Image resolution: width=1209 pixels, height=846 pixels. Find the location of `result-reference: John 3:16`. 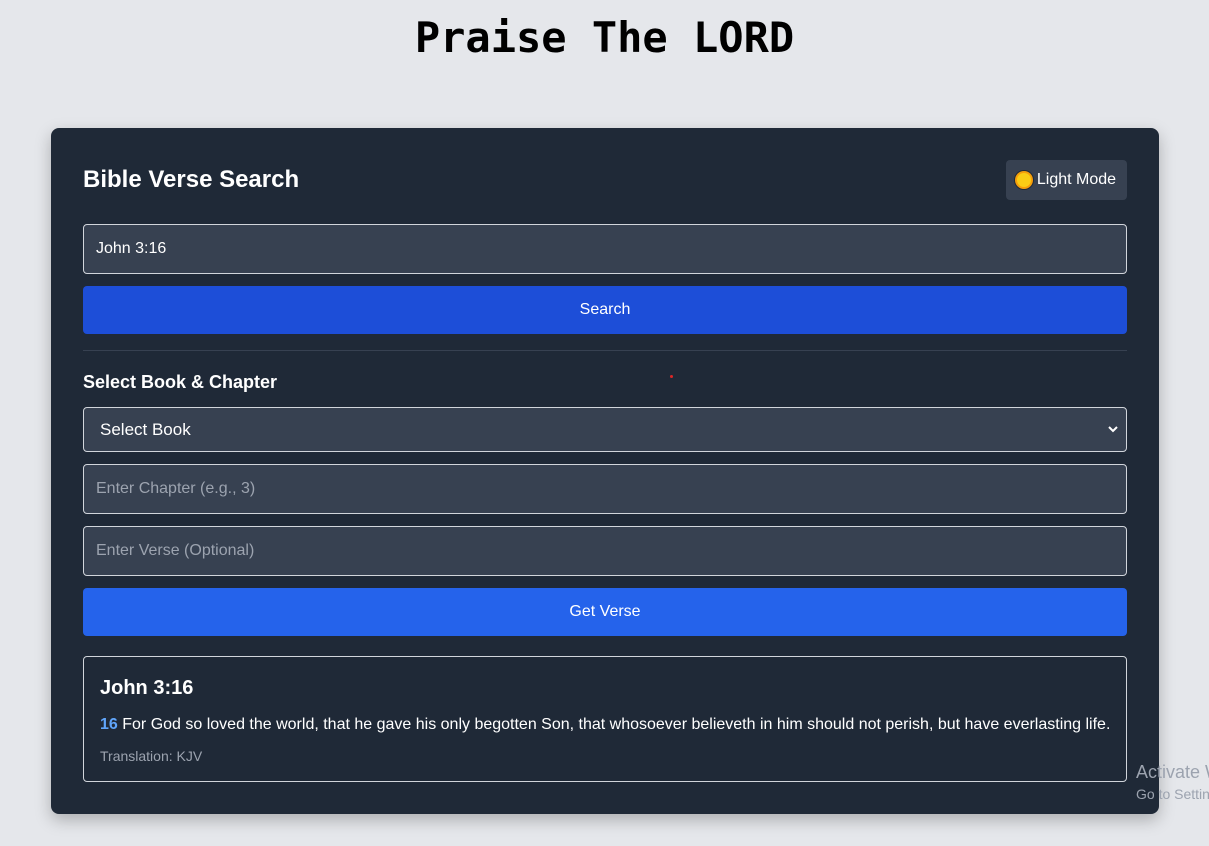

result-reference: John 3:16 is located at coordinates (147, 688).